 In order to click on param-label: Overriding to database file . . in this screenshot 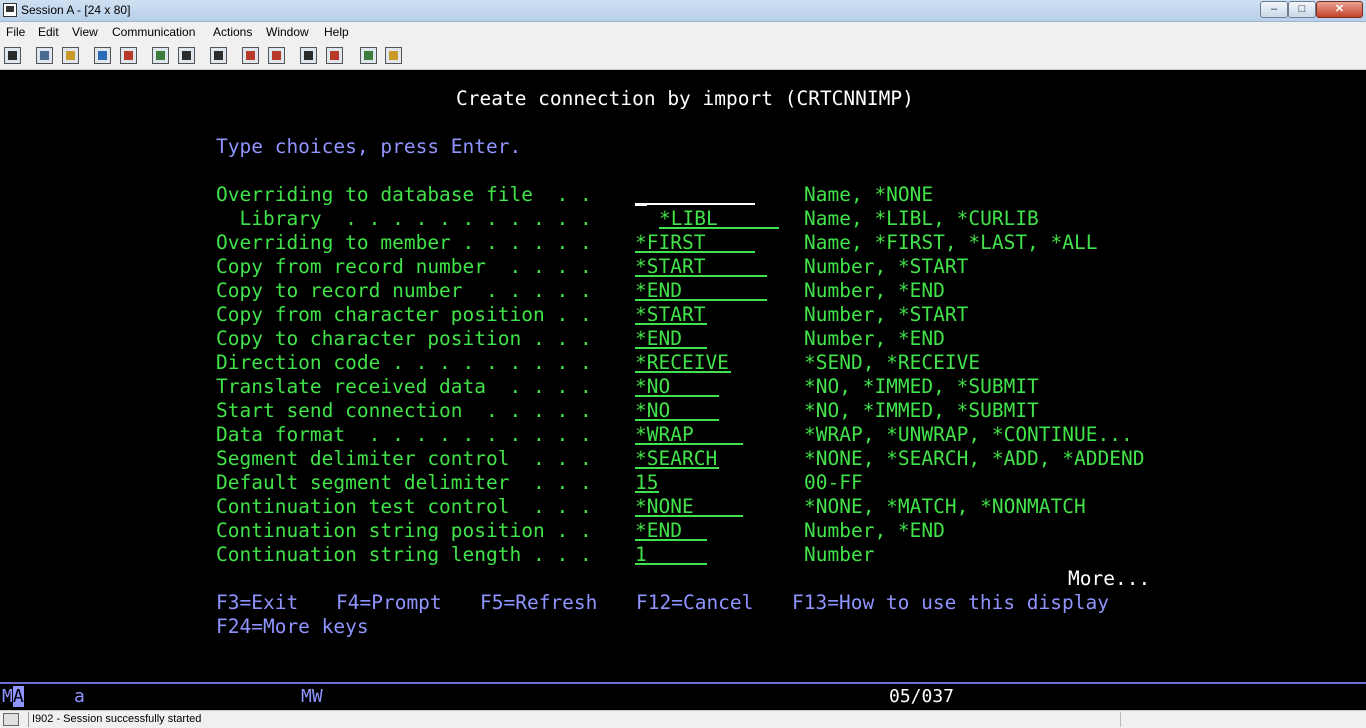, I will do `click(404, 194)`.